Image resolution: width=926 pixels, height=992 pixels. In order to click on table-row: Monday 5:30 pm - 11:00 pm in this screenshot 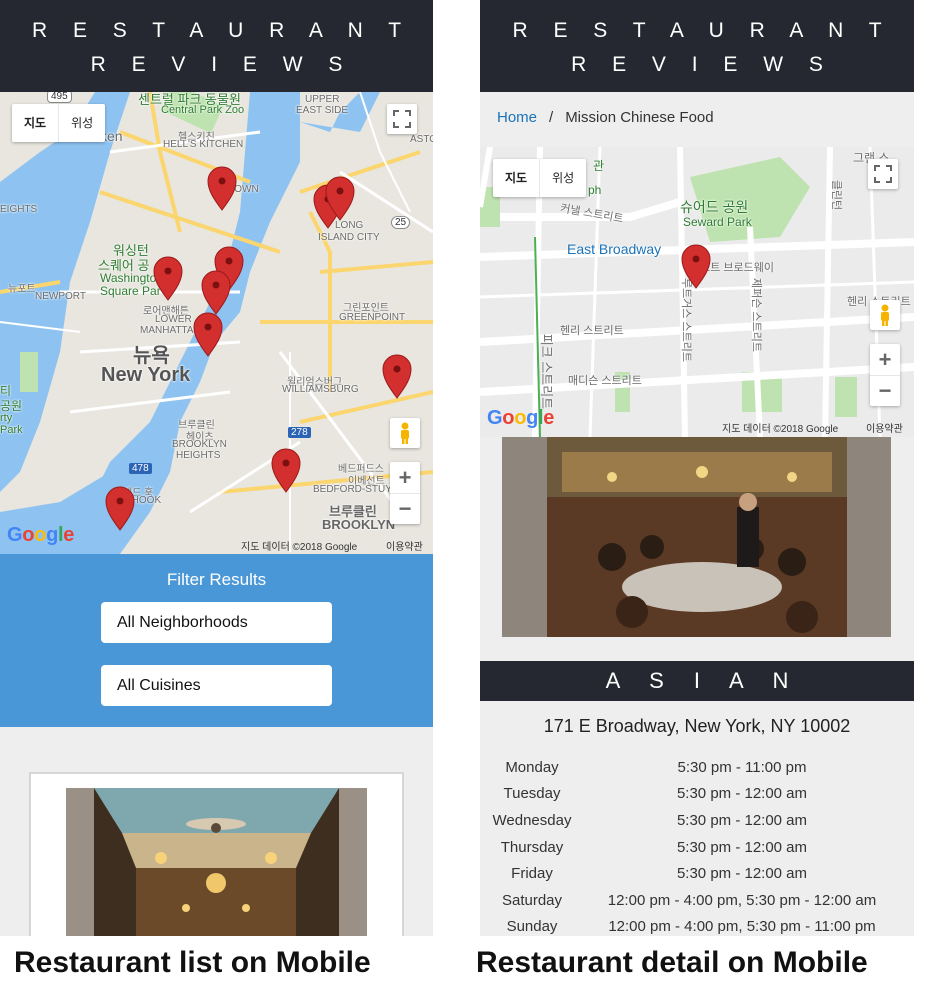, I will do `click(694, 767)`.